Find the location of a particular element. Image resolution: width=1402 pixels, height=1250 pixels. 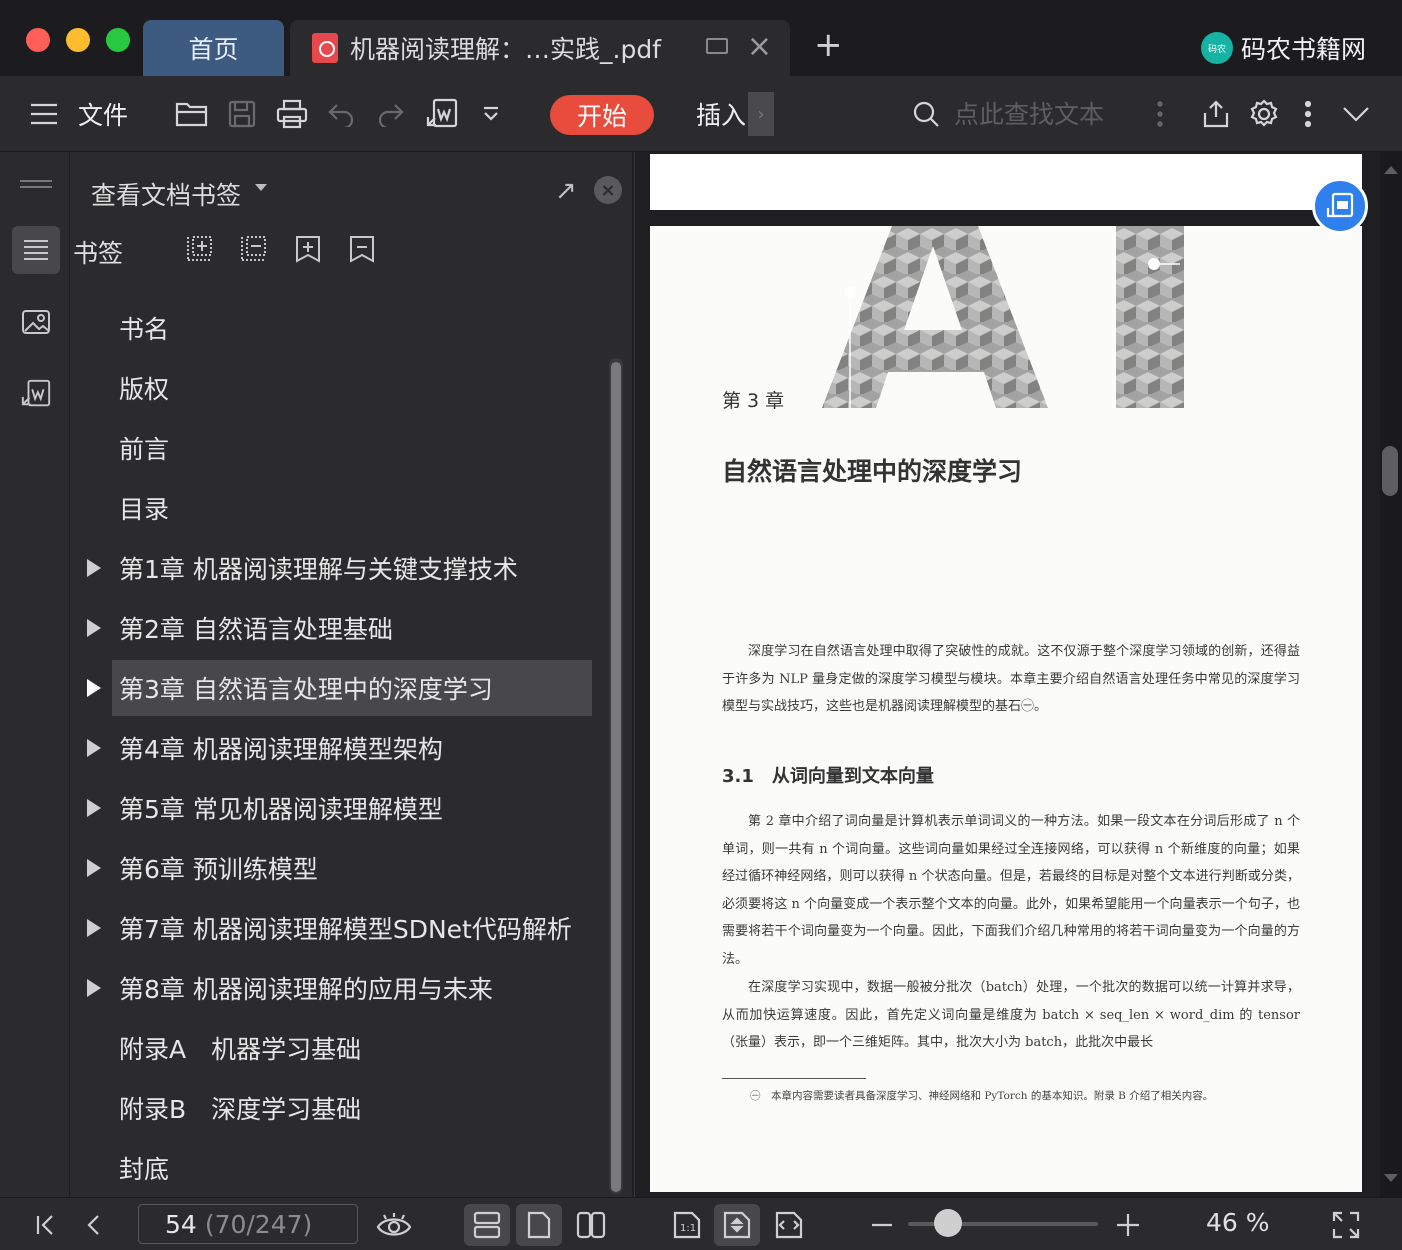

fit-page-icon is located at coordinates (737, 1225).